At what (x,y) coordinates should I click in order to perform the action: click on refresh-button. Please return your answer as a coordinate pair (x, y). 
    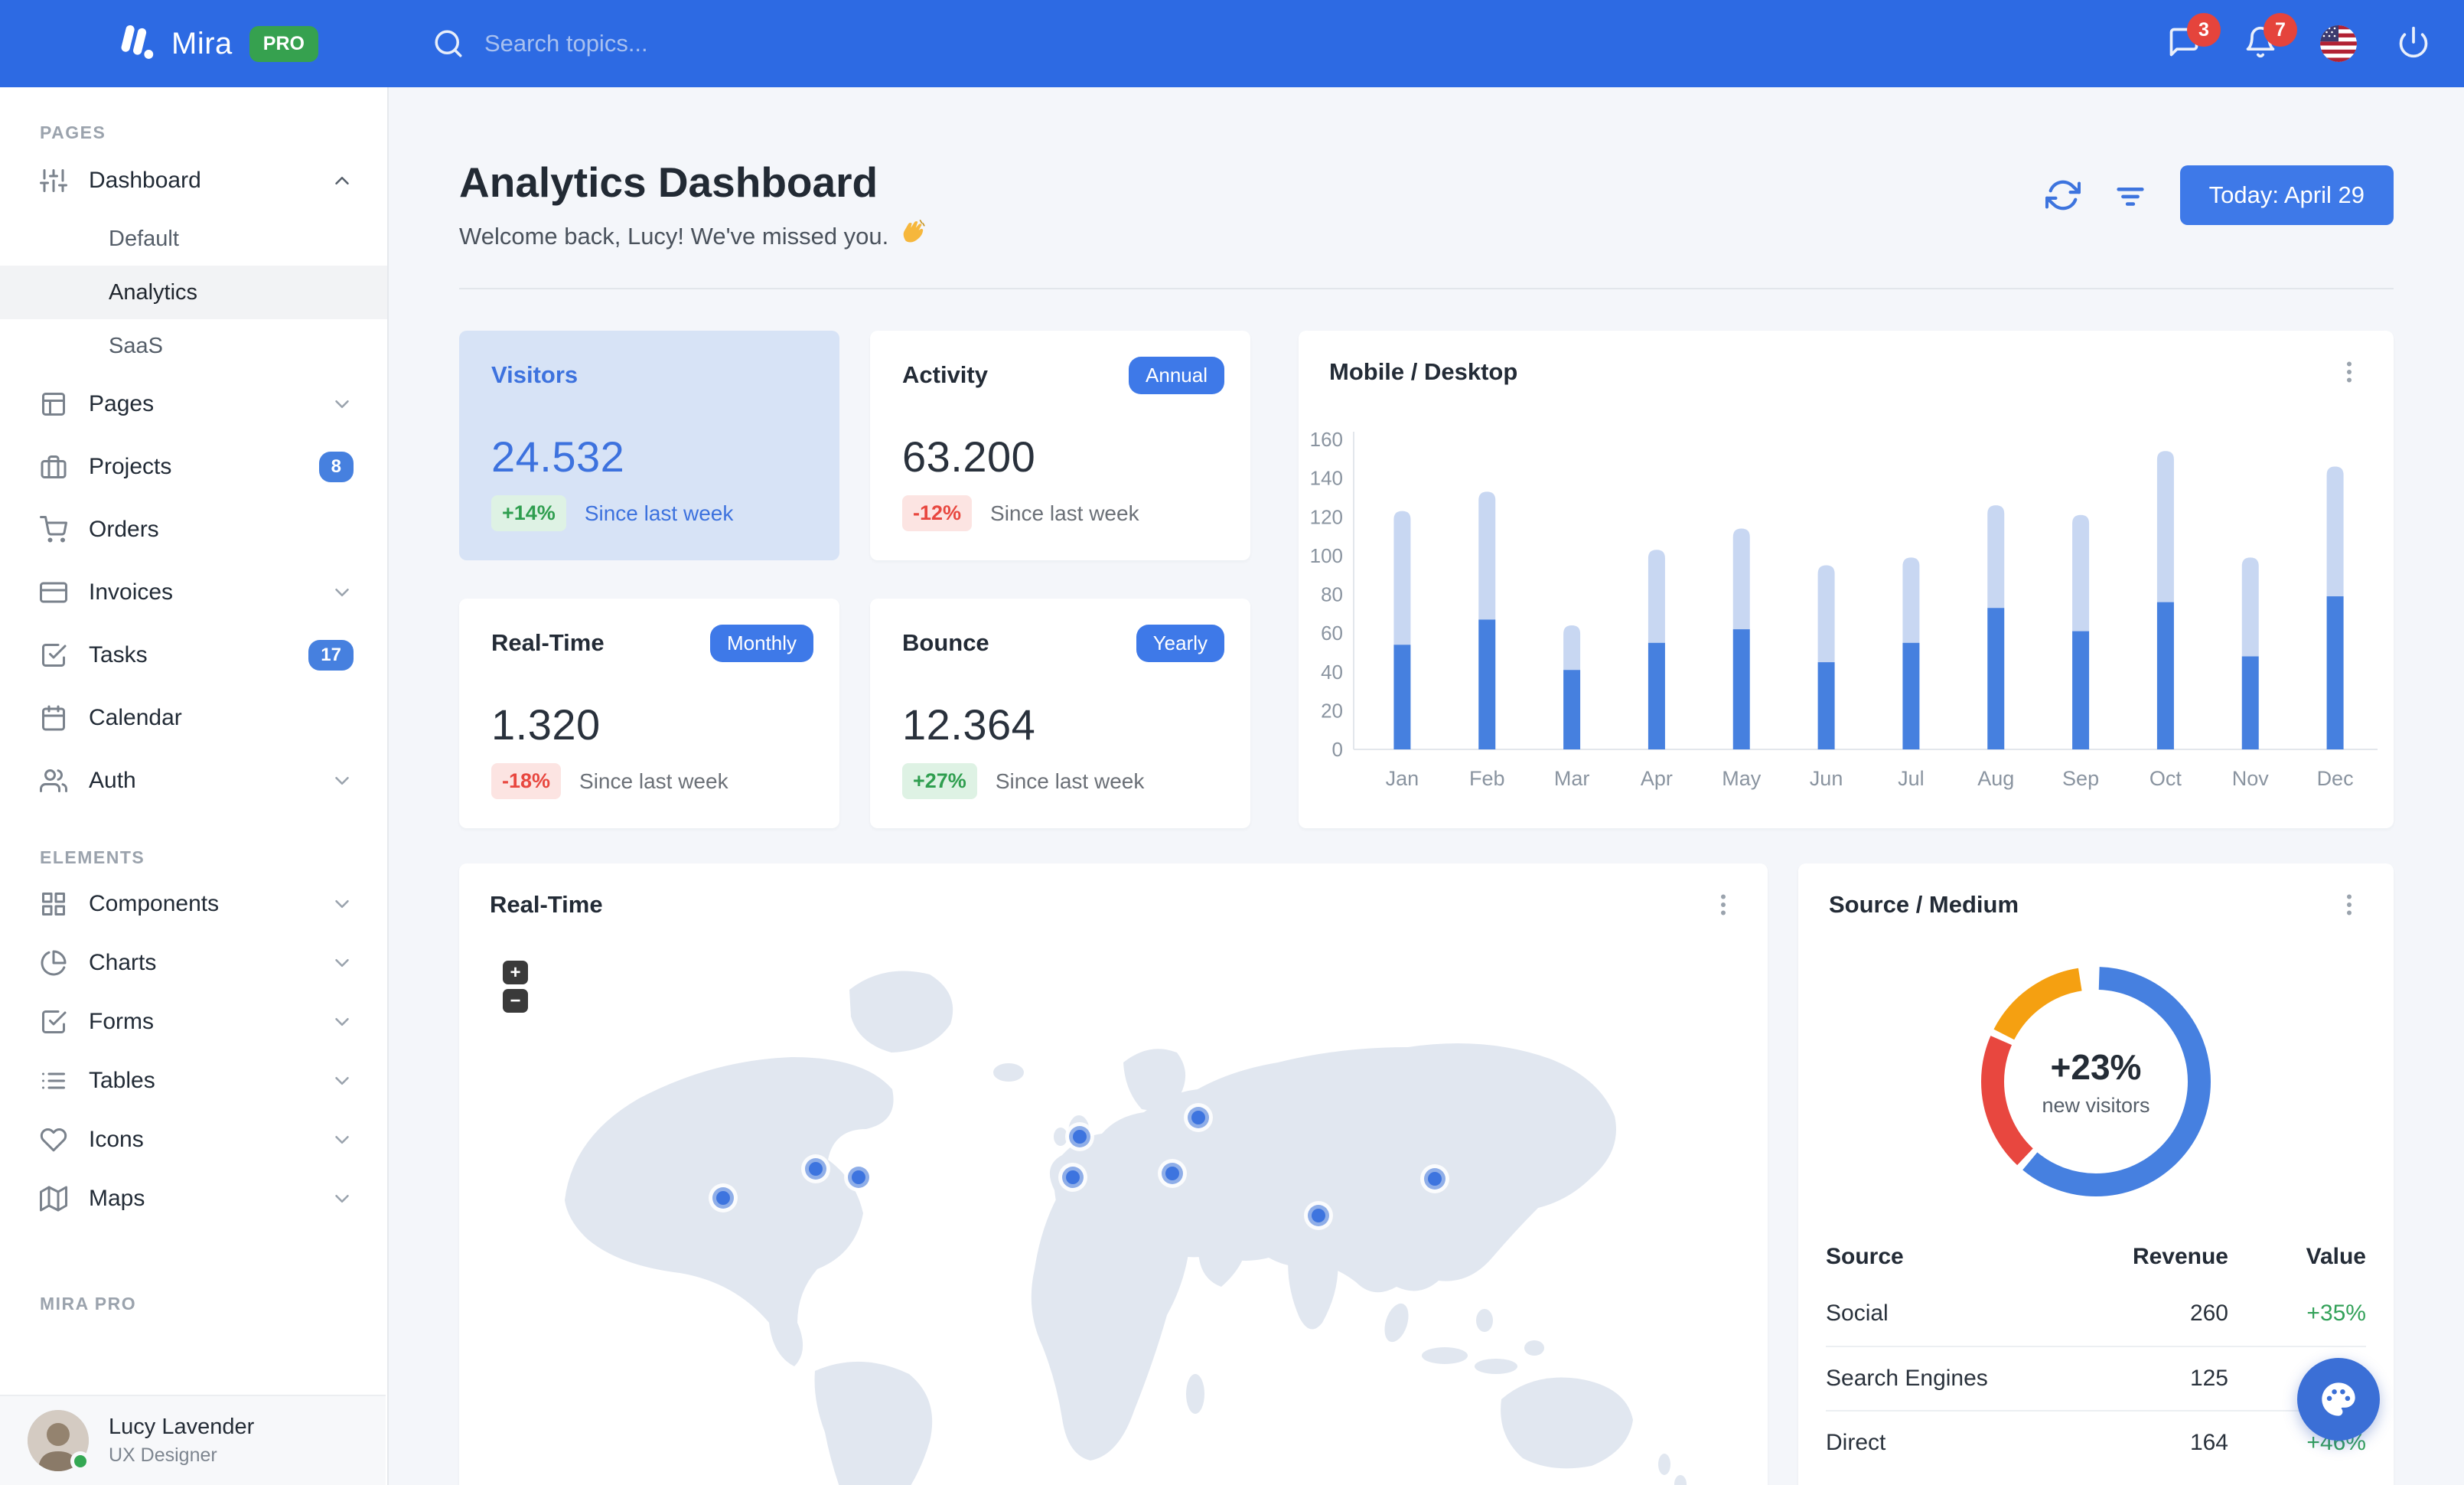
    Looking at the image, I should click on (2063, 195).